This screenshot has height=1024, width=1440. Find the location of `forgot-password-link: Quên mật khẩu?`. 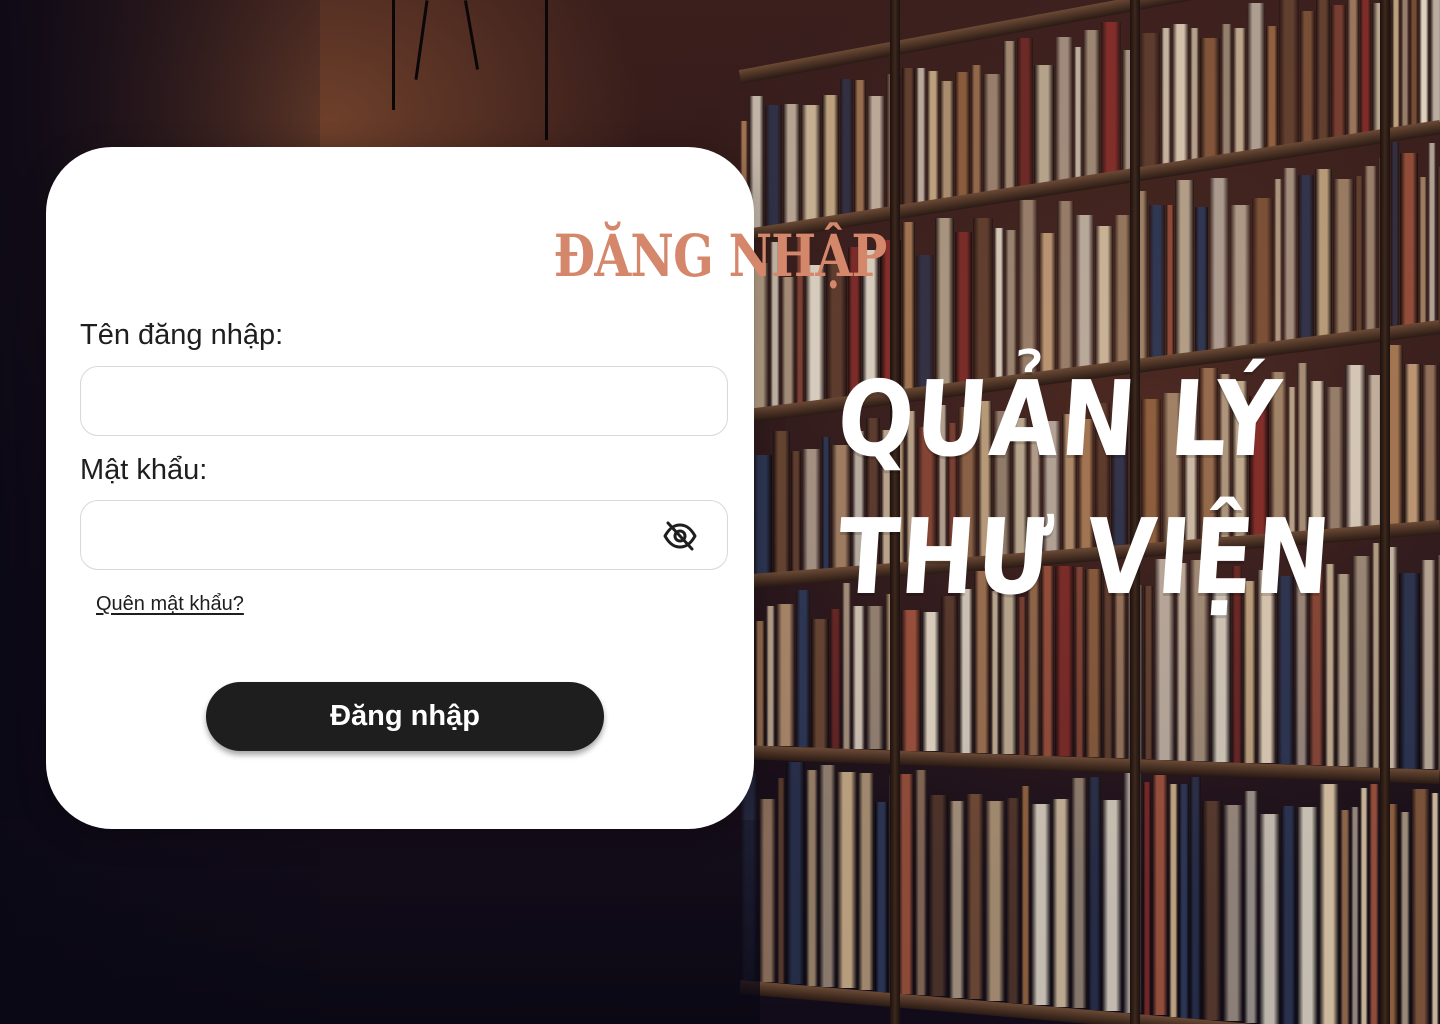

forgot-password-link: Quên mật khẩu? is located at coordinates (170, 604).